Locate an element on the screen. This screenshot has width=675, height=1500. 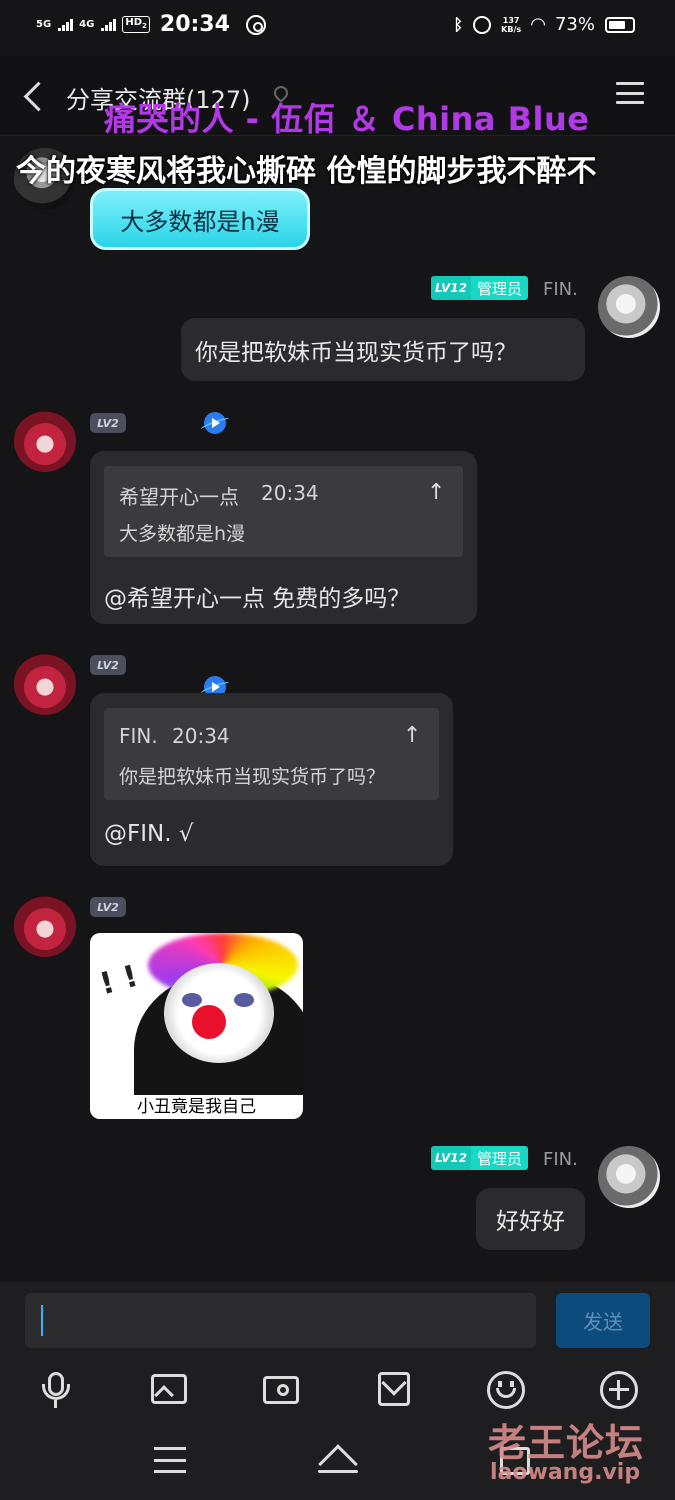
status-left: 5G 4G HD2 20:34 is located at coordinates (151, 24).